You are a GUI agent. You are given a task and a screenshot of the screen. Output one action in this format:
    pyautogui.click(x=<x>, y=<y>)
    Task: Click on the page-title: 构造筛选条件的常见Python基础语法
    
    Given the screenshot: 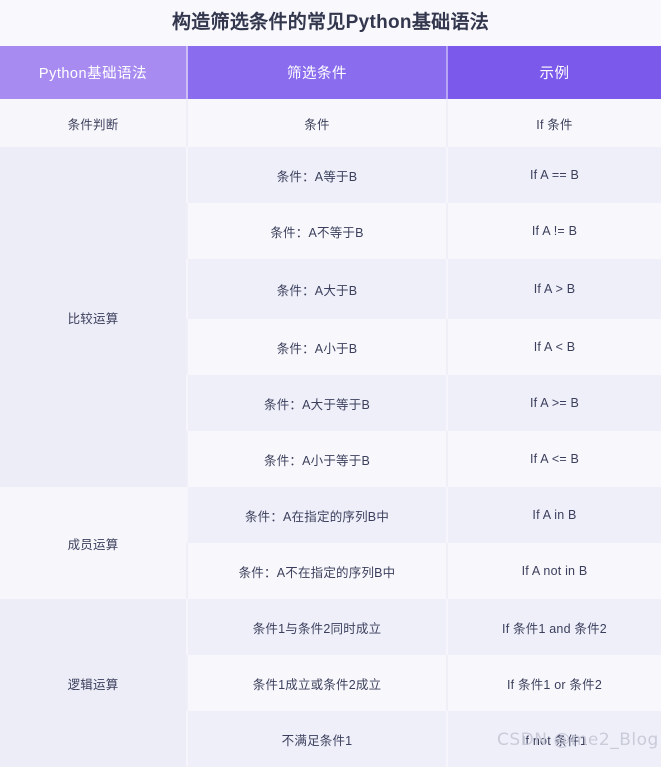 What is the action you would take?
    pyautogui.click(x=330, y=22)
    